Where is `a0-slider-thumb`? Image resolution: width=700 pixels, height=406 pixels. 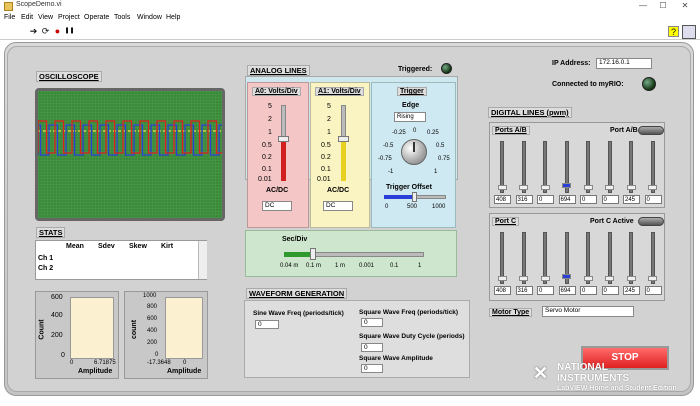 a0-slider-thumb is located at coordinates (283, 139).